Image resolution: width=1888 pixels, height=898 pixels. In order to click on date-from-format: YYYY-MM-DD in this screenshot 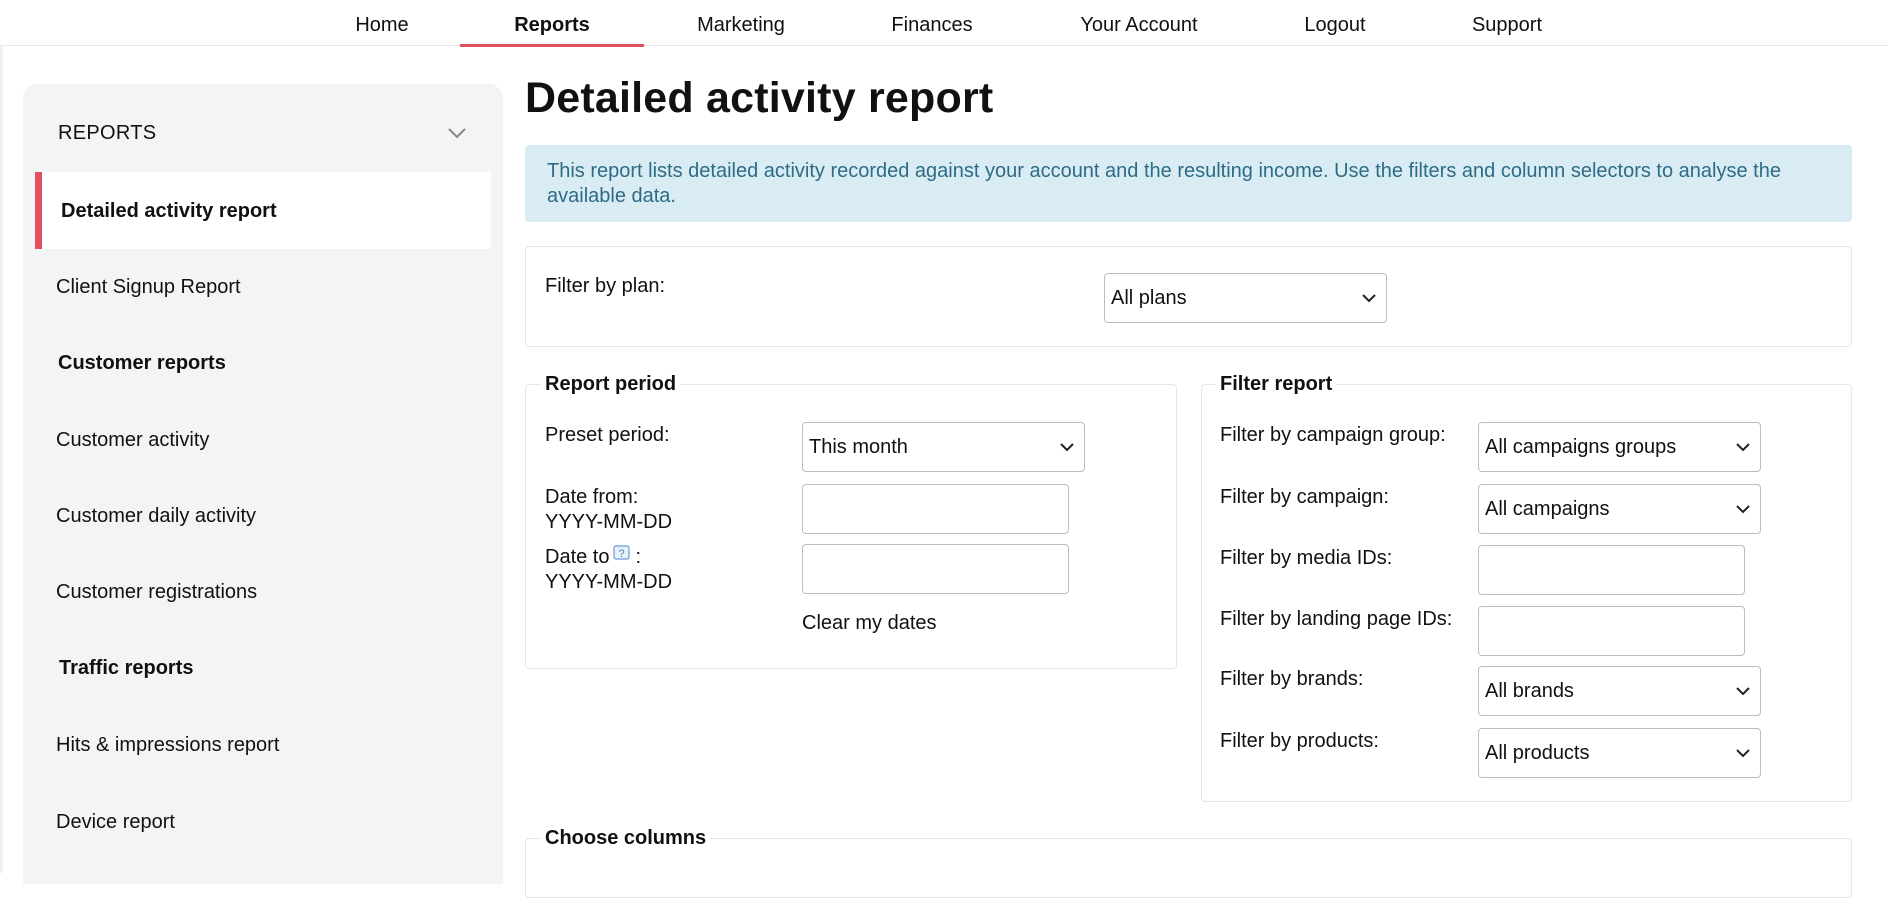, I will do `click(609, 522)`.